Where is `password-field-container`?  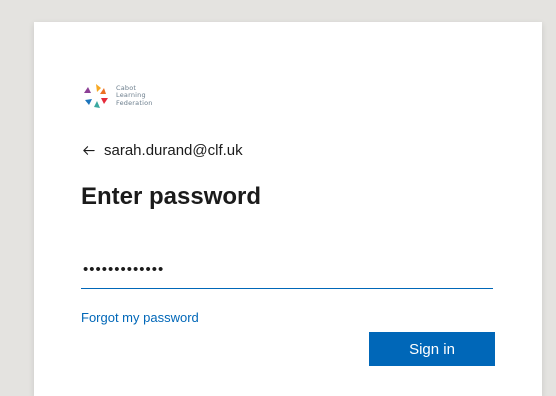
password-field-container is located at coordinates (287, 269).